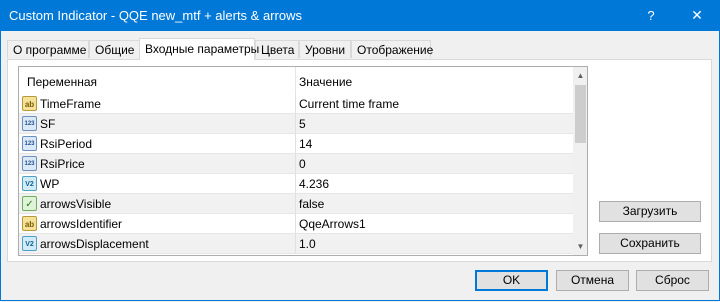  Describe the element at coordinates (62, 82) in the screenshot. I see `column-header-variable: Переменная` at that location.